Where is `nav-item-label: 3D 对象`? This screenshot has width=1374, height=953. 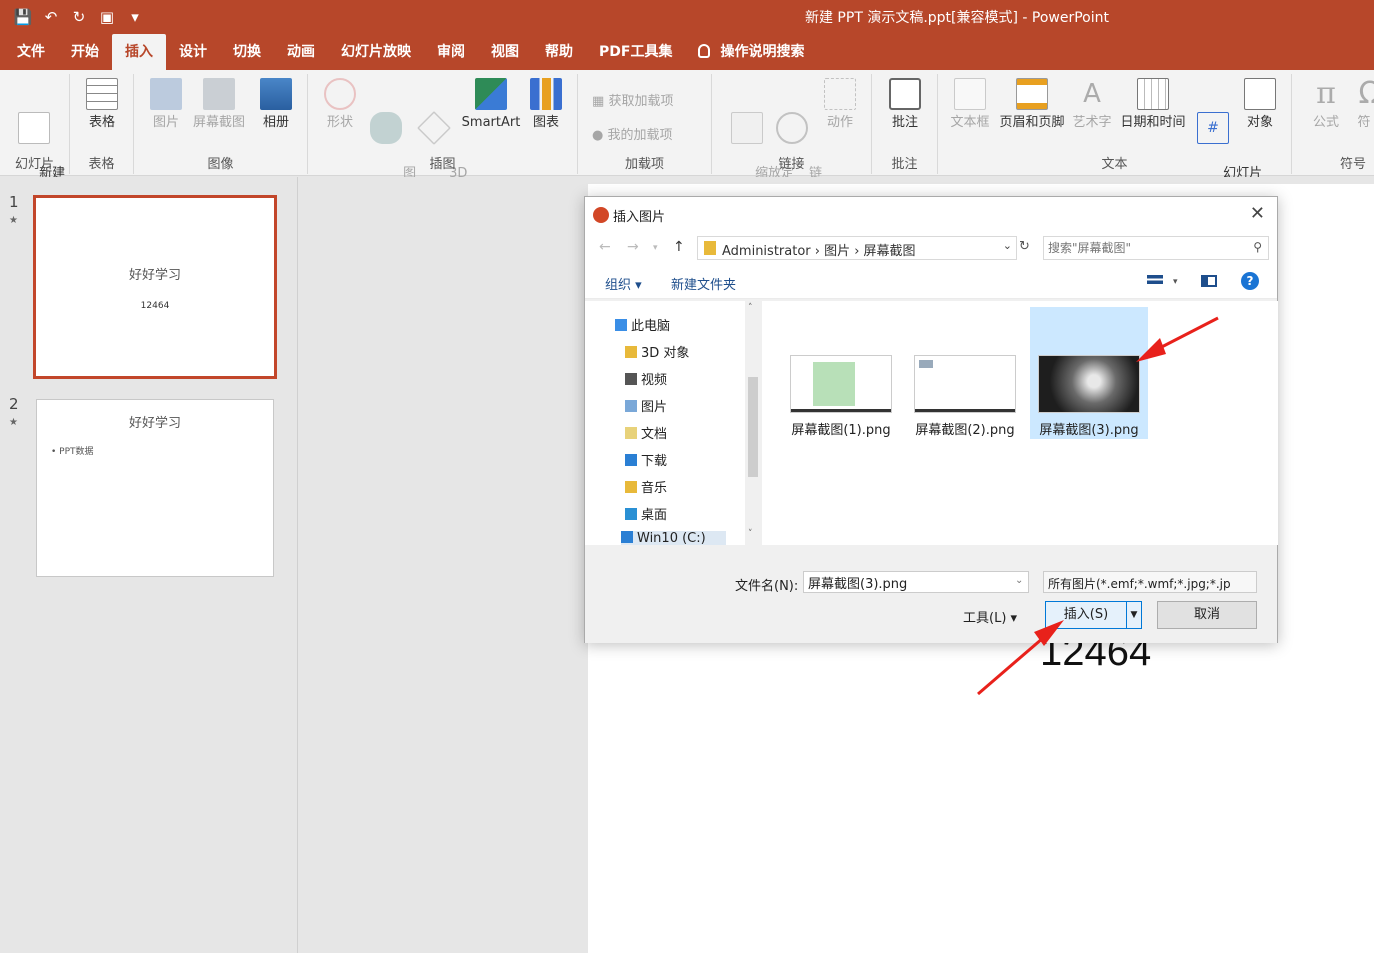
nav-item-label: 3D 对象 is located at coordinates (665, 353).